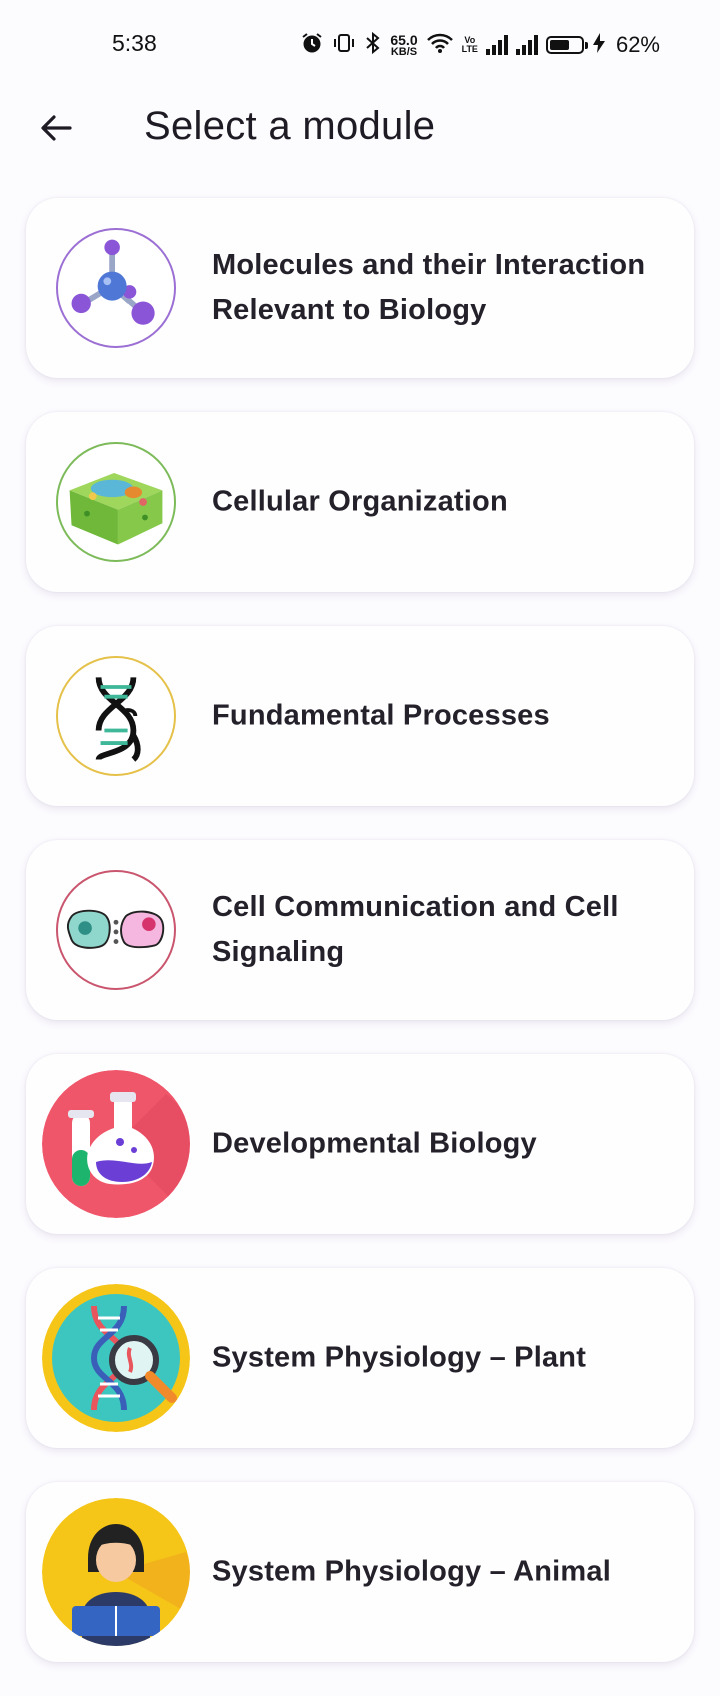 Image resolution: width=720 pixels, height=1696 pixels. Describe the element at coordinates (116, 716) in the screenshot. I see `dna-icon` at that location.